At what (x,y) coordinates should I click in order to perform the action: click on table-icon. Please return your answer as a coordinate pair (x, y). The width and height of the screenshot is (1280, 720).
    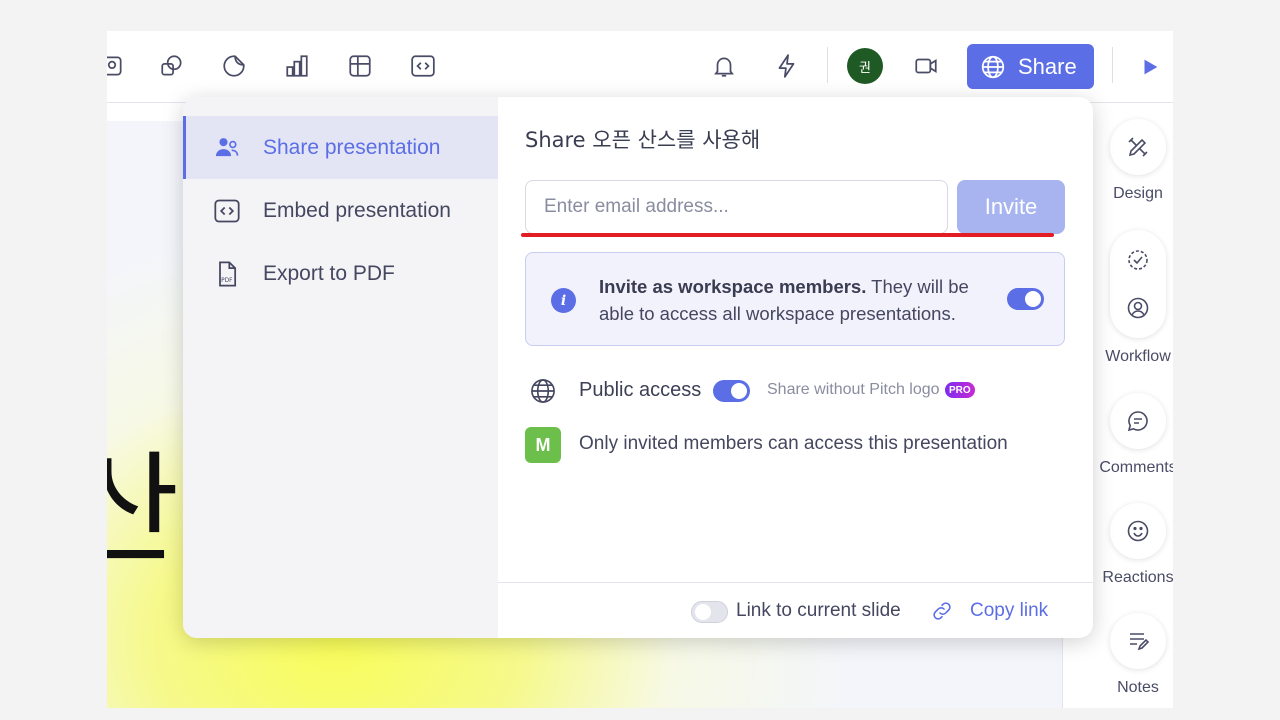
    Looking at the image, I should click on (360, 66).